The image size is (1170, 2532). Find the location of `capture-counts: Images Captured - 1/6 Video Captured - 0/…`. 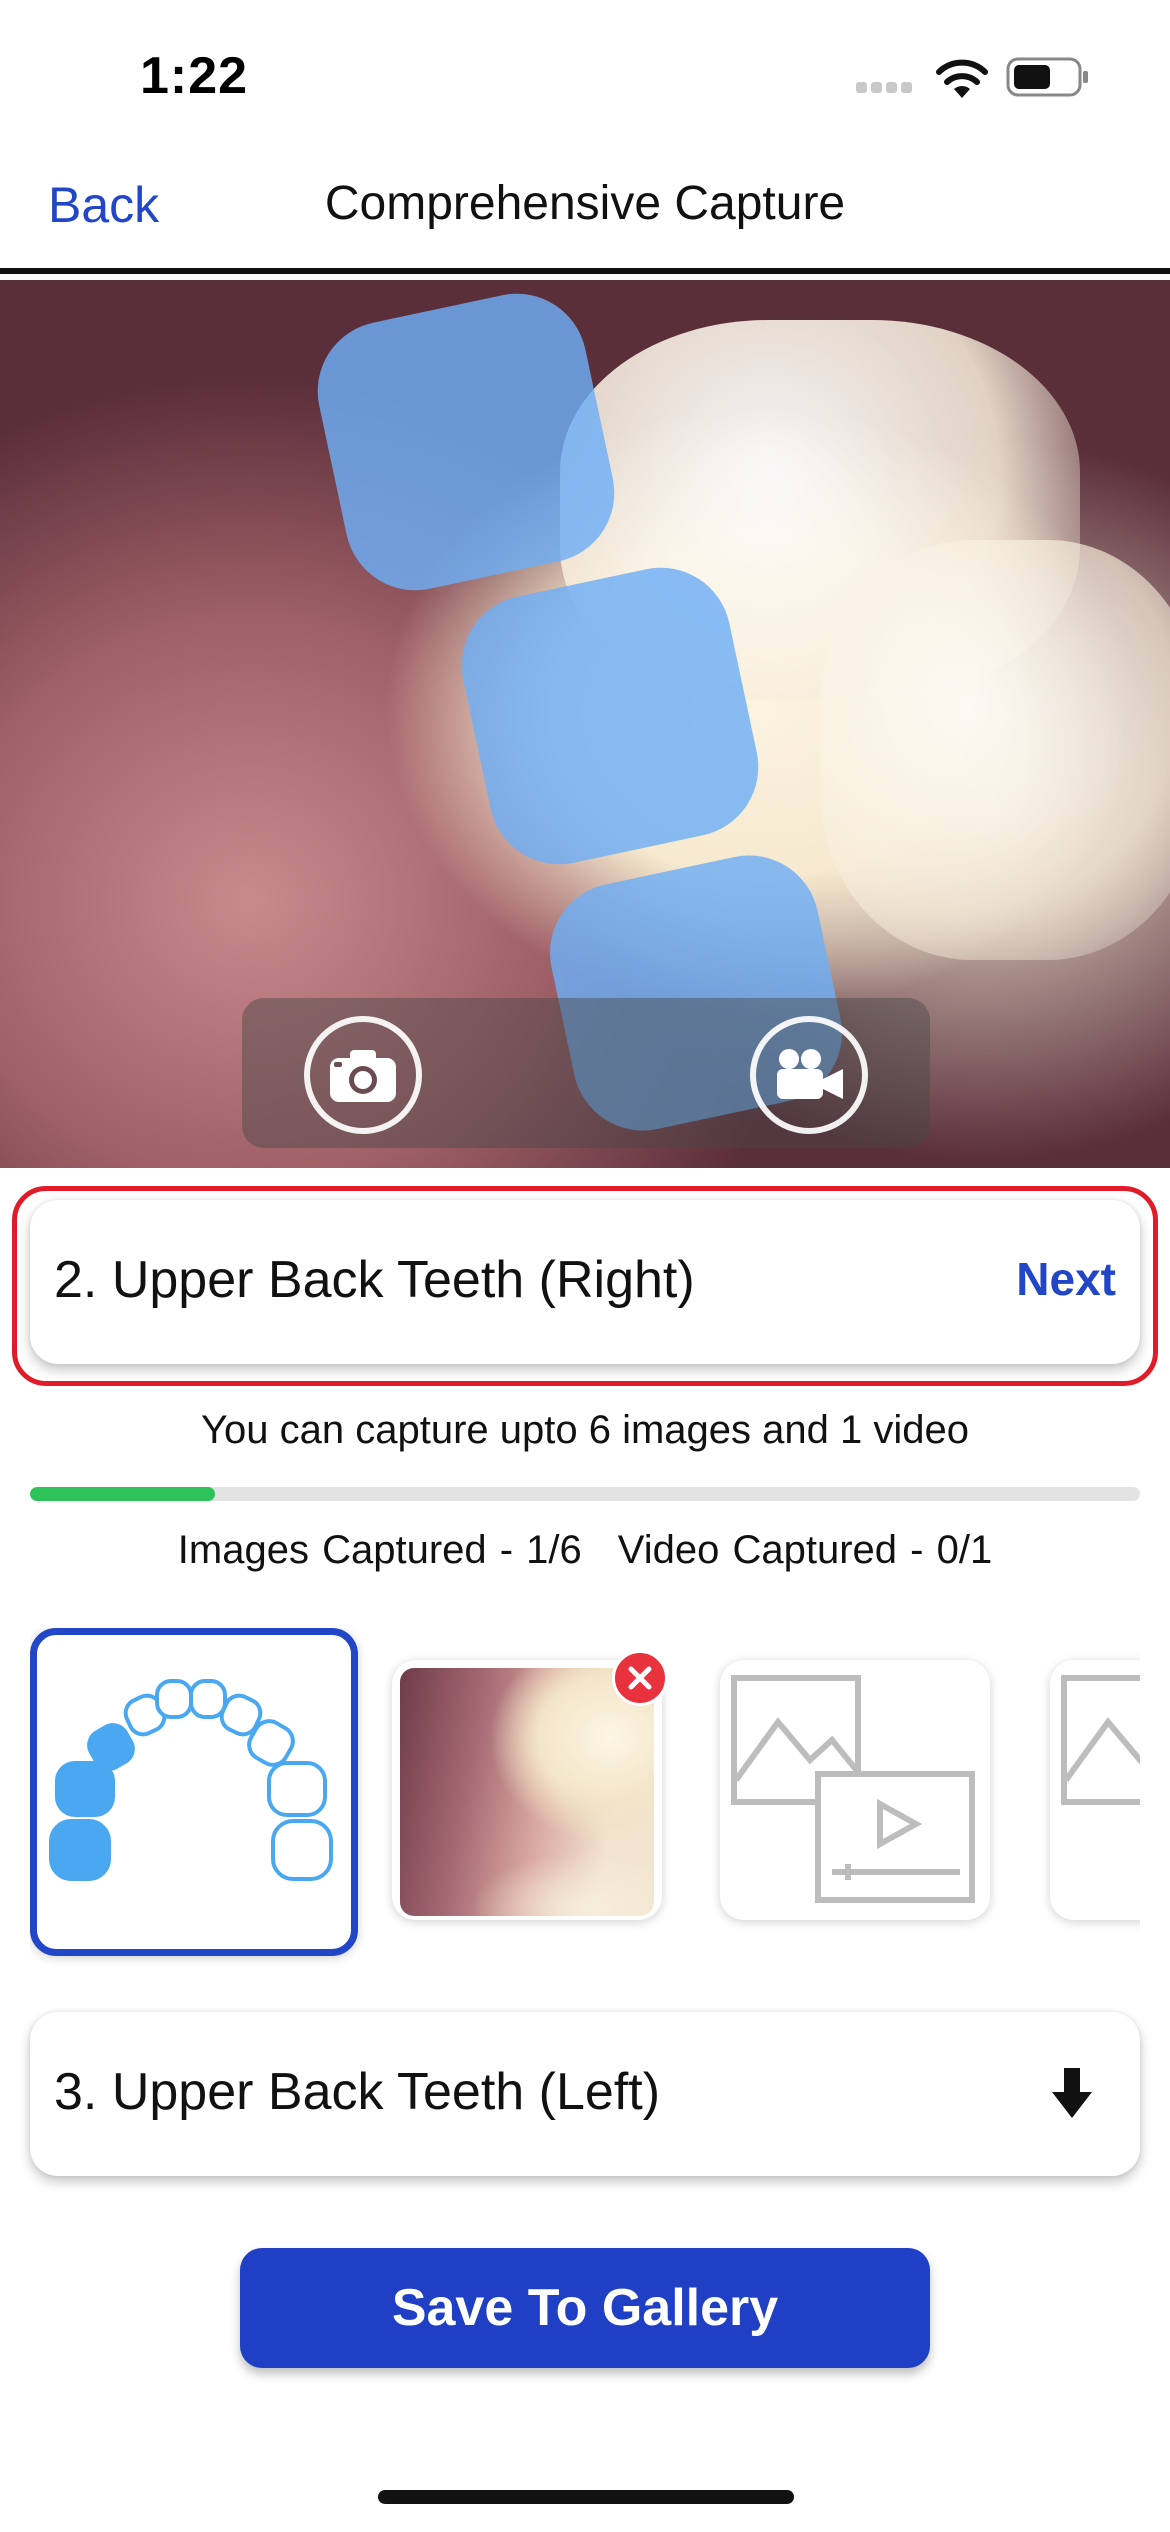

capture-counts: Images Captured - 1/6 Video Captured - 0/… is located at coordinates (585, 1550).